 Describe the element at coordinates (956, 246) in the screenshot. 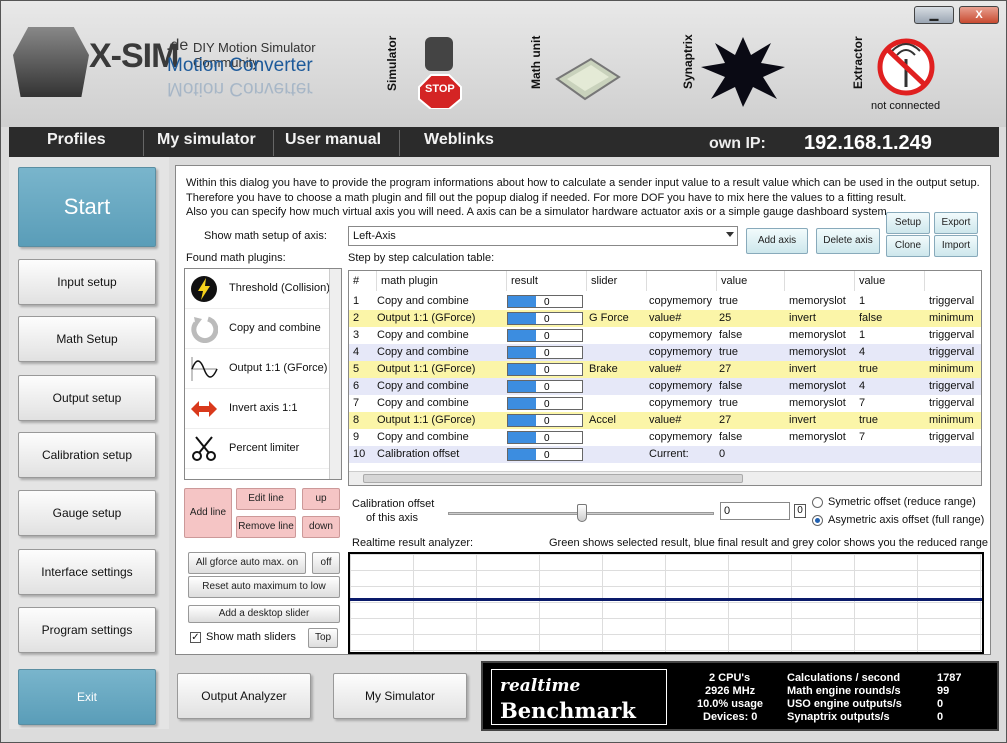

I see `import-button: Import` at that location.